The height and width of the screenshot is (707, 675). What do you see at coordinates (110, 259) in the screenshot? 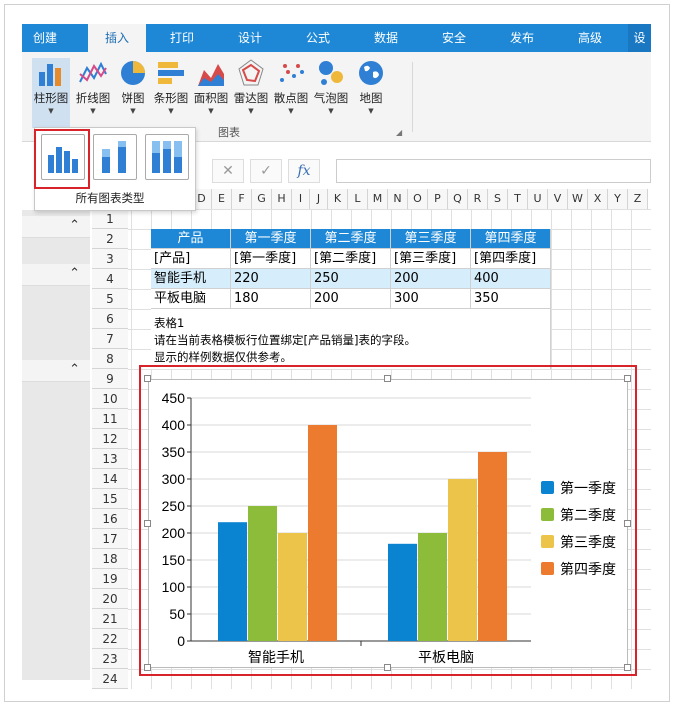
I see `row-header: 3` at bounding box center [110, 259].